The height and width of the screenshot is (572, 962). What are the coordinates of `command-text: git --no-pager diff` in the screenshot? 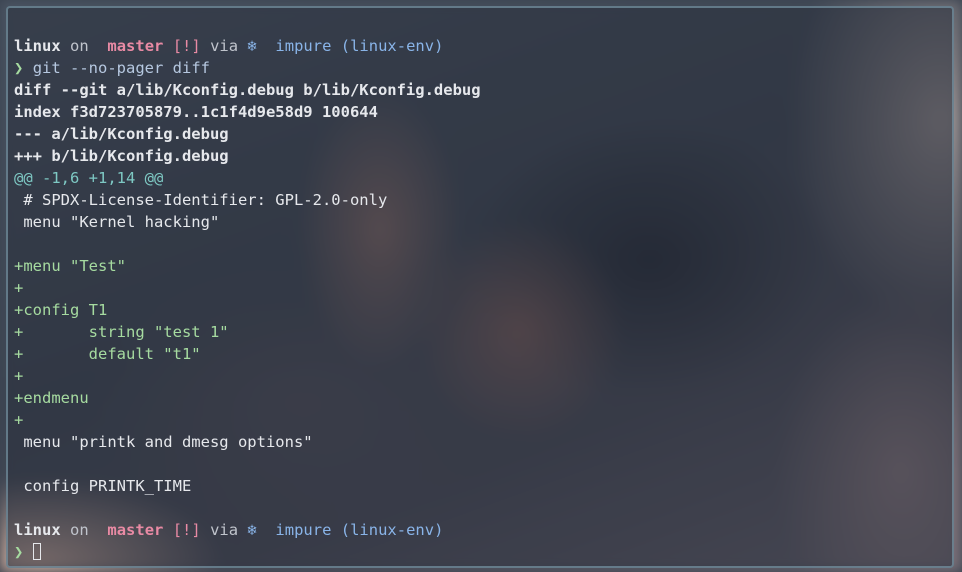 It's located at (121, 68).